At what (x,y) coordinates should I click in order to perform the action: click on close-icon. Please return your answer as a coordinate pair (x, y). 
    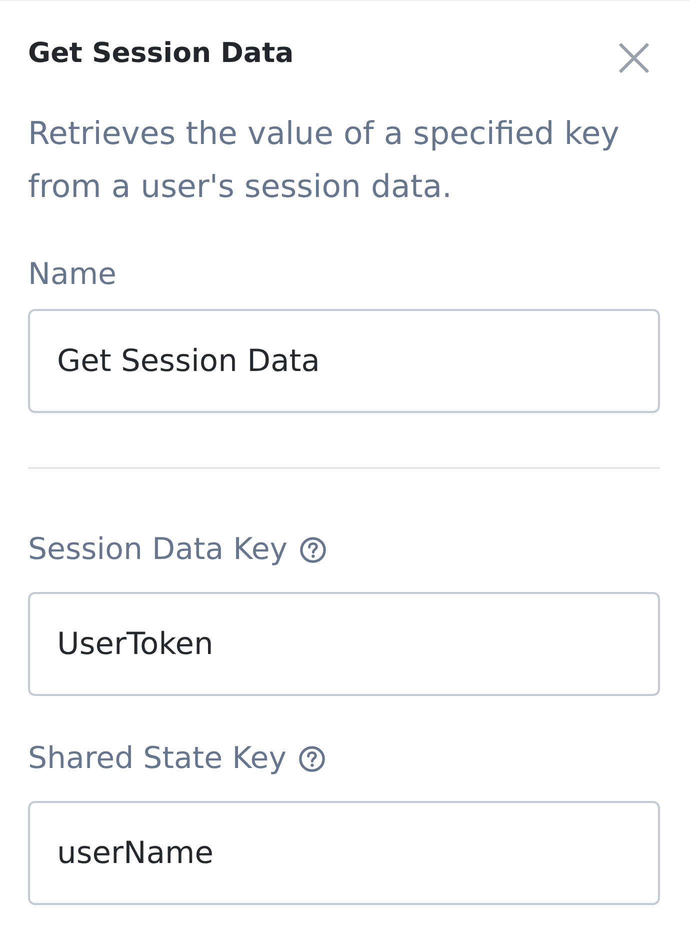
    Looking at the image, I should click on (634, 58).